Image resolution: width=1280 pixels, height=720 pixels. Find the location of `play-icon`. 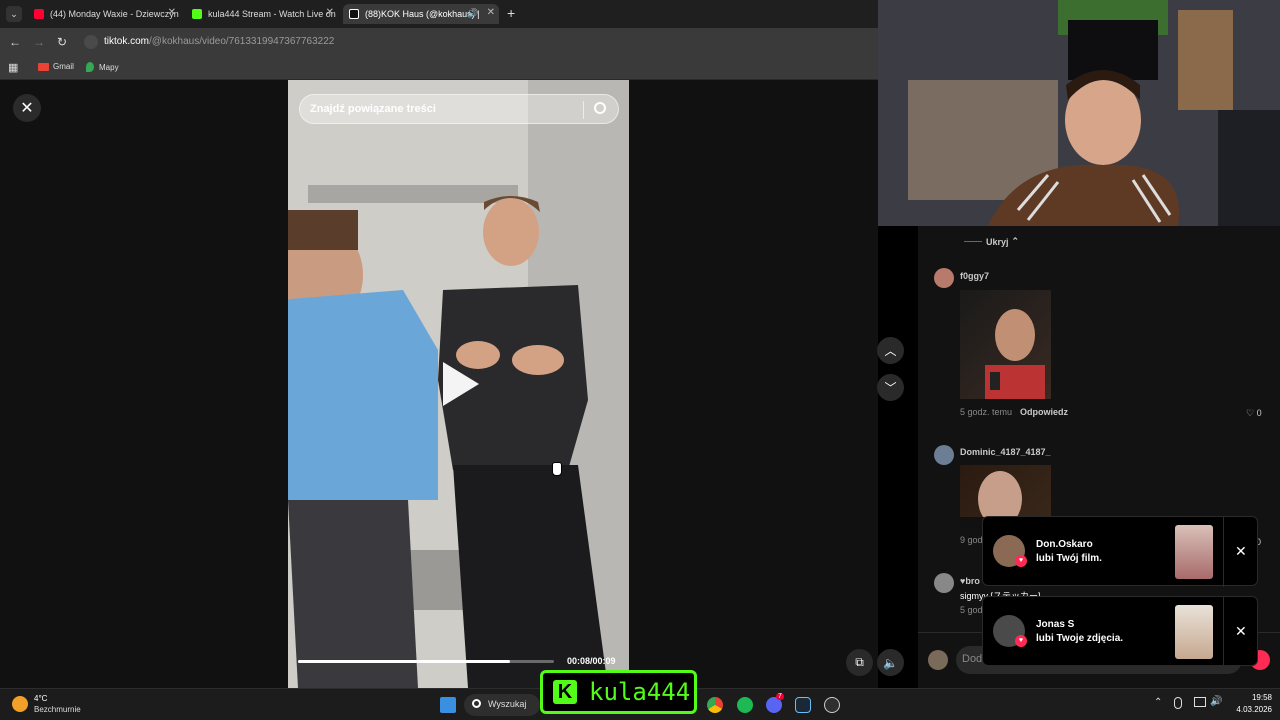

play-icon is located at coordinates (461, 384).